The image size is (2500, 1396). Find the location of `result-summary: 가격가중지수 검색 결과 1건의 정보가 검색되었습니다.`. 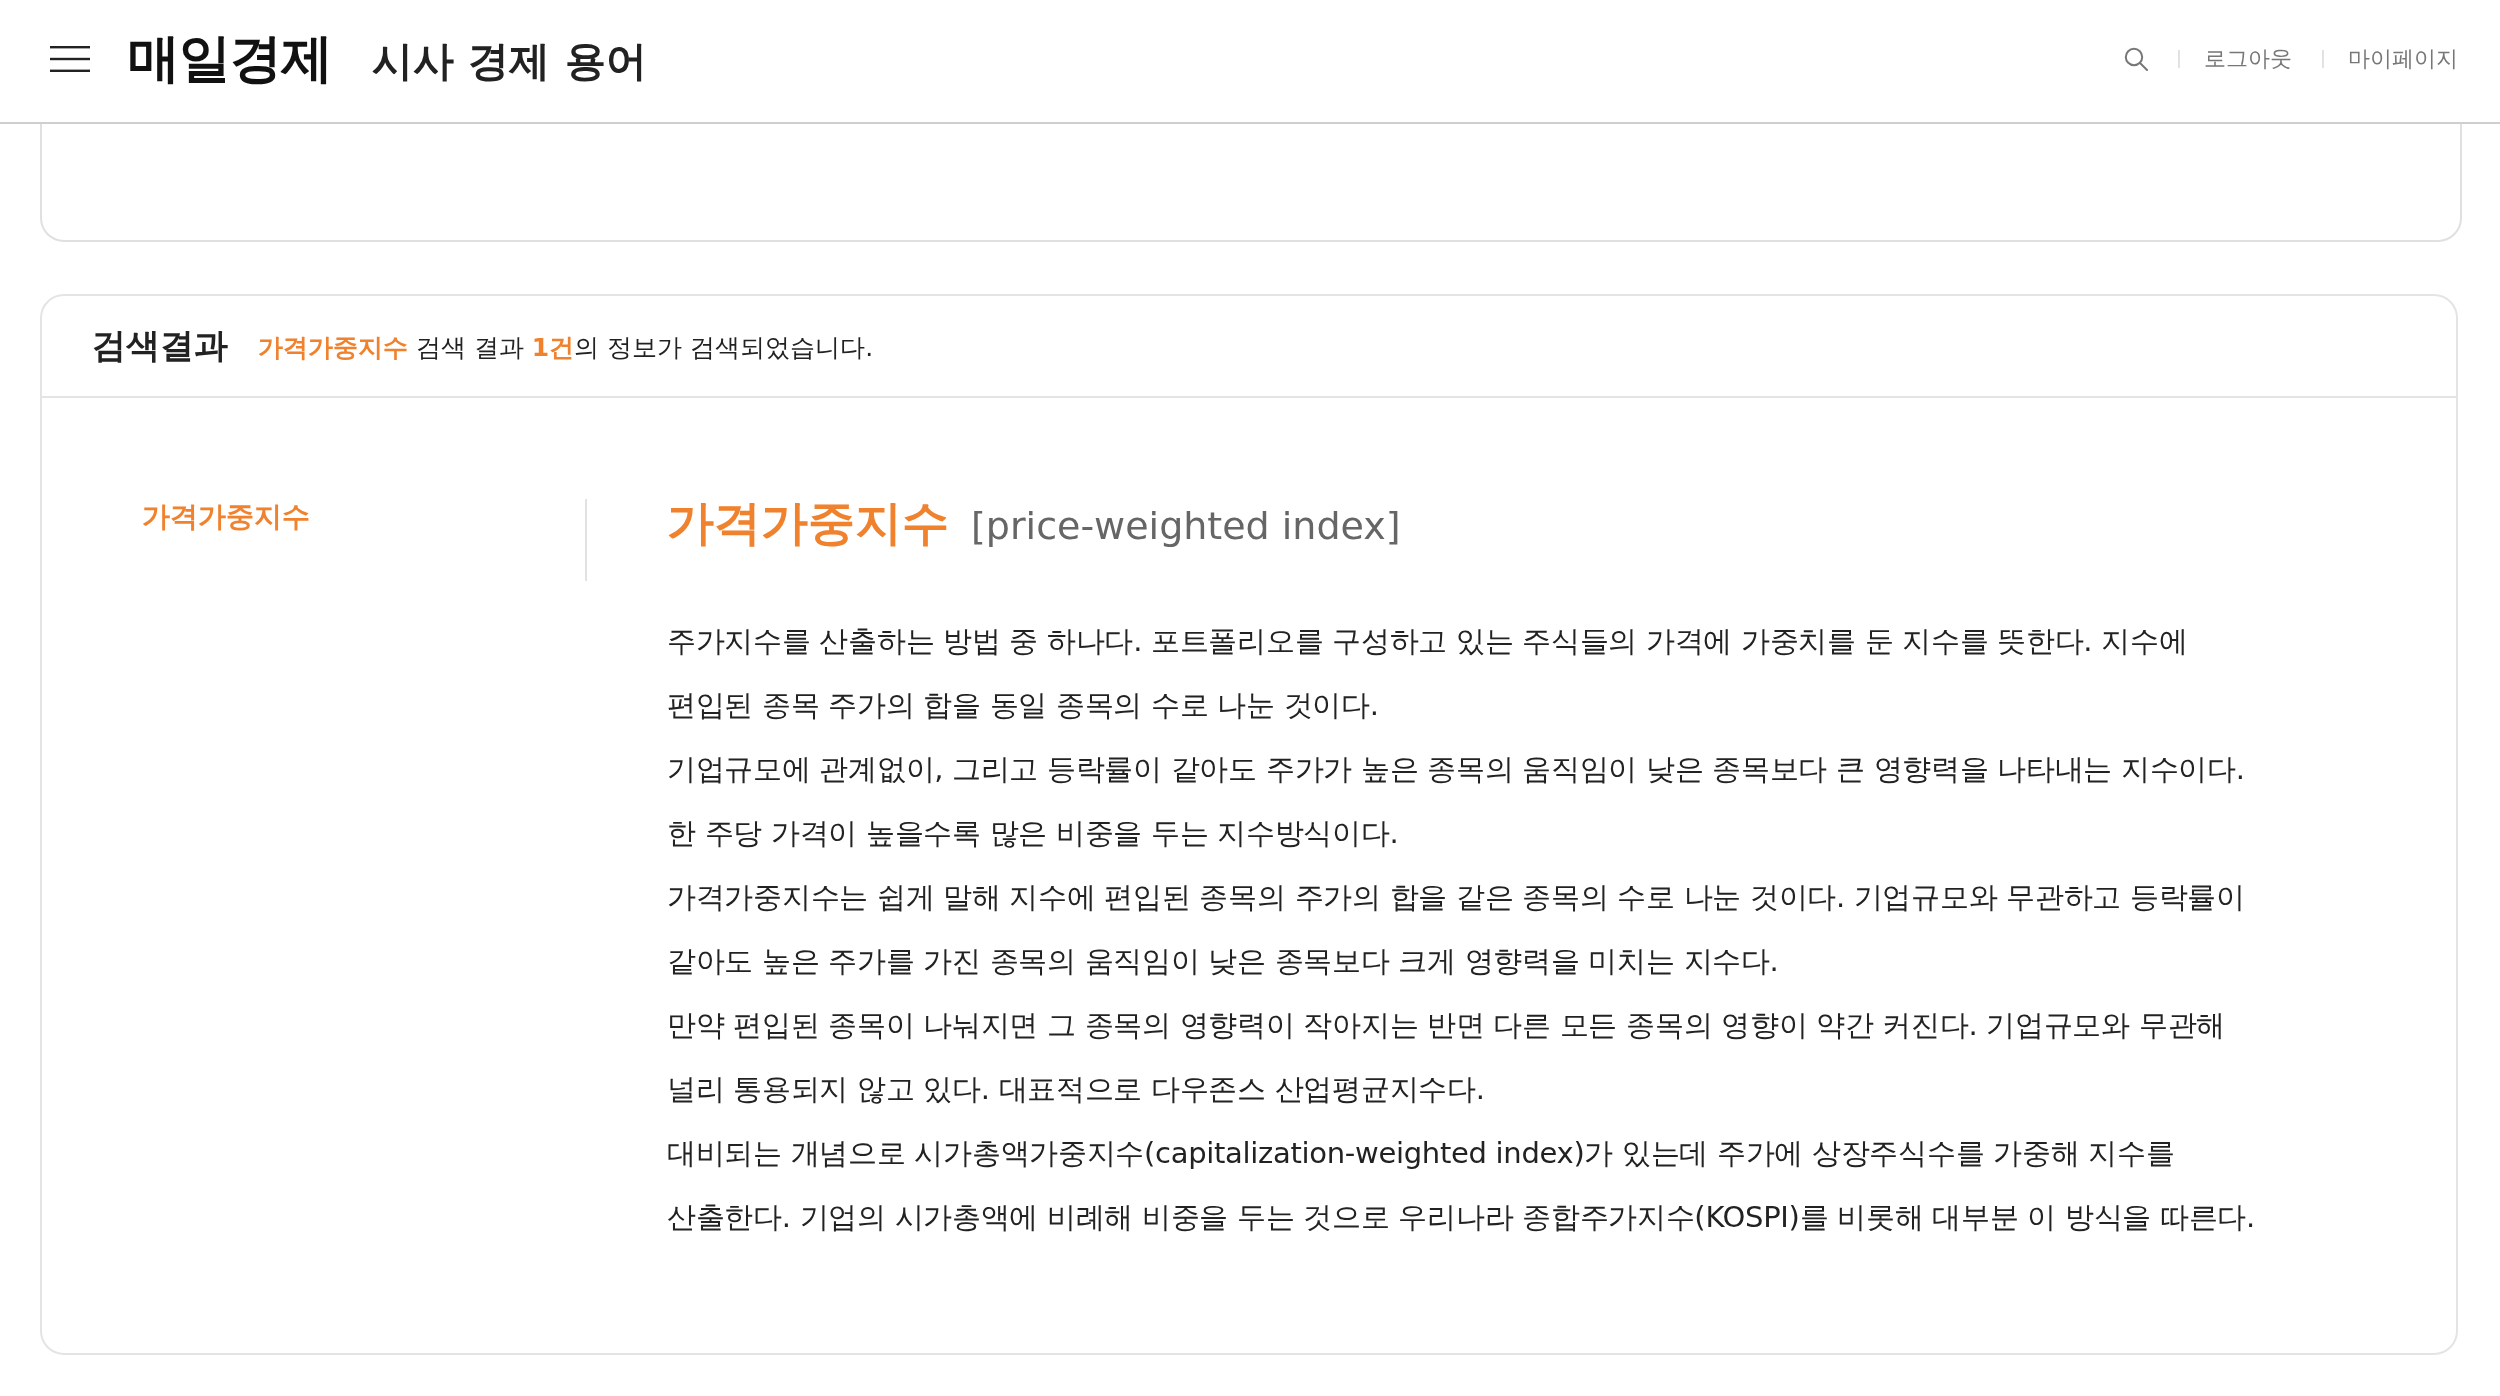

result-summary: 가격가중지수 검색 결과 1건의 정보가 검색되었습니다. is located at coordinates (566, 347).